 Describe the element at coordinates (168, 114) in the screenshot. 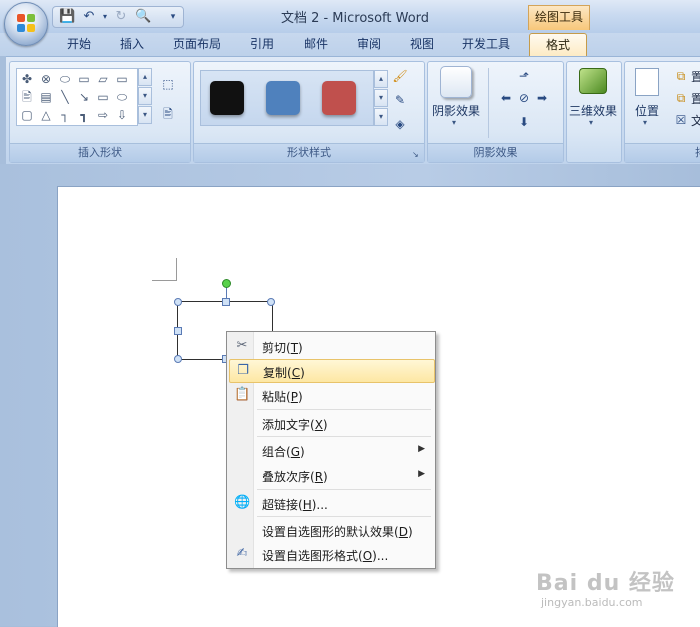

I see `draw-textbox-icon: 🖹` at that location.